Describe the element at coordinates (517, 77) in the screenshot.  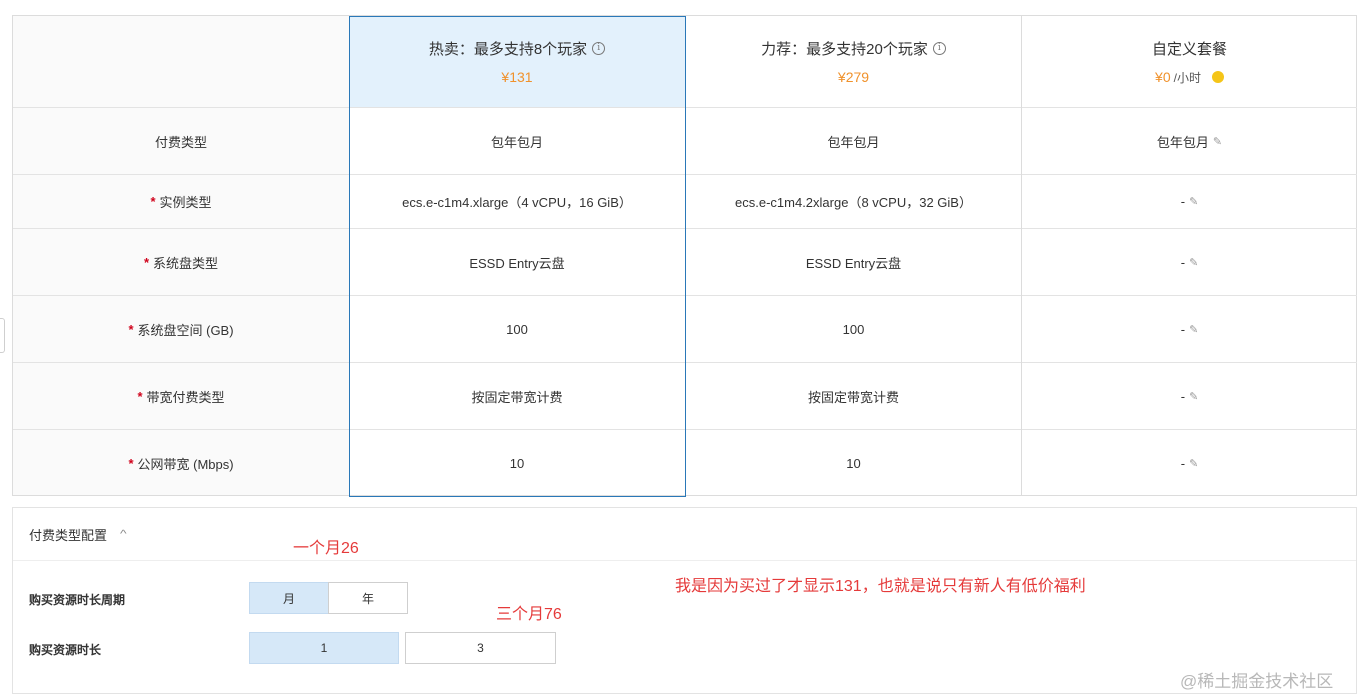
I see `plan-price: ¥131` at that location.